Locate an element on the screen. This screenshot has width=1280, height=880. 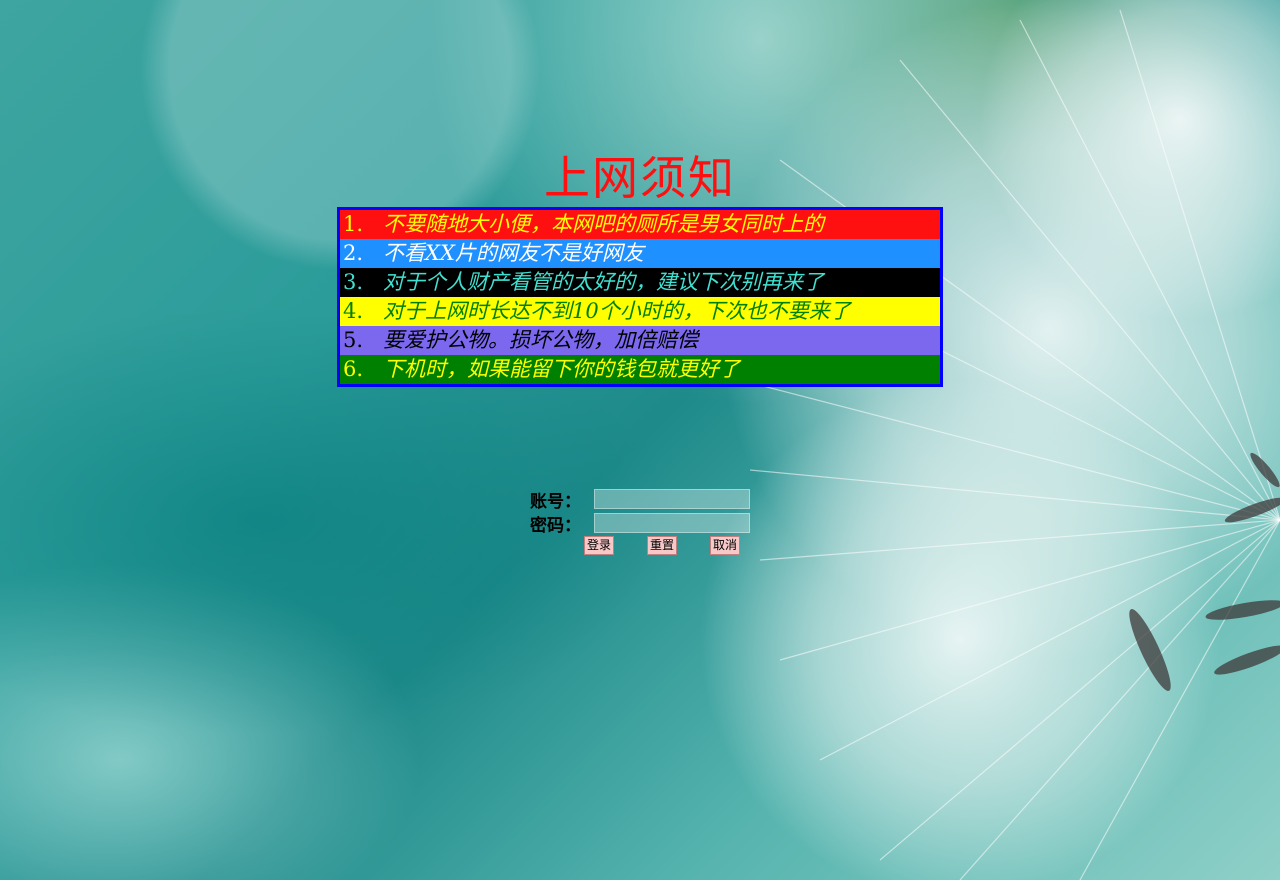
rule-item: 2. 不看XX片的网友不是好网友 is located at coordinates (640, 253).